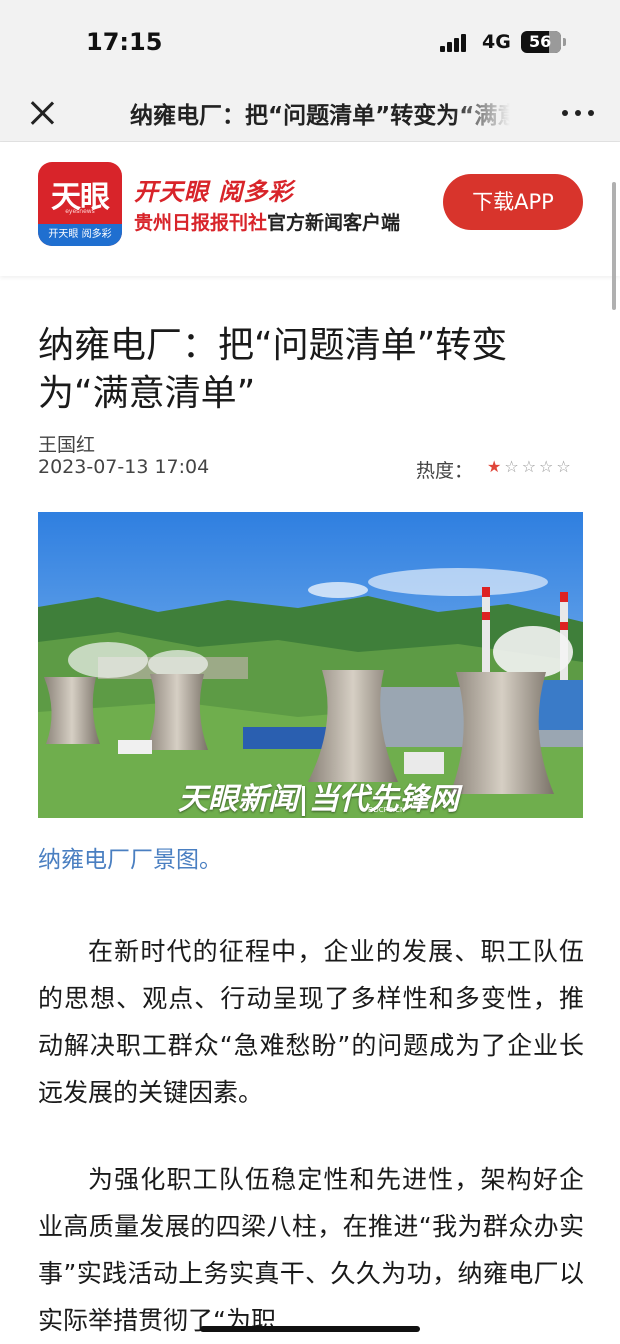 The image size is (620, 1344). Describe the element at coordinates (614, 246) in the screenshot. I see `scrollbar` at that location.